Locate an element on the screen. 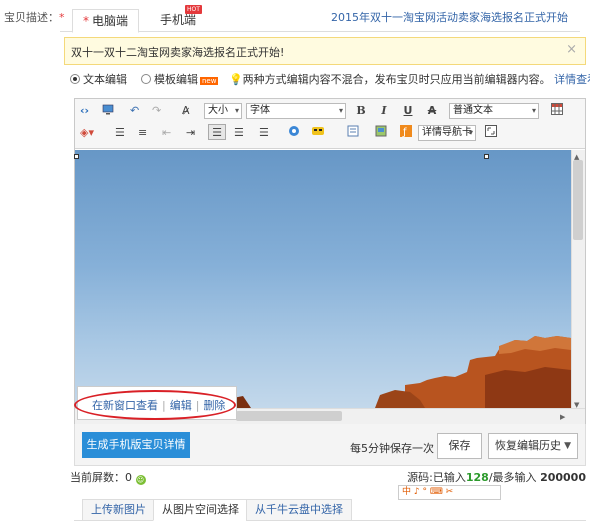  generate-mobile-detail-button: 生成手机版宝贝详情 is located at coordinates (136, 445).